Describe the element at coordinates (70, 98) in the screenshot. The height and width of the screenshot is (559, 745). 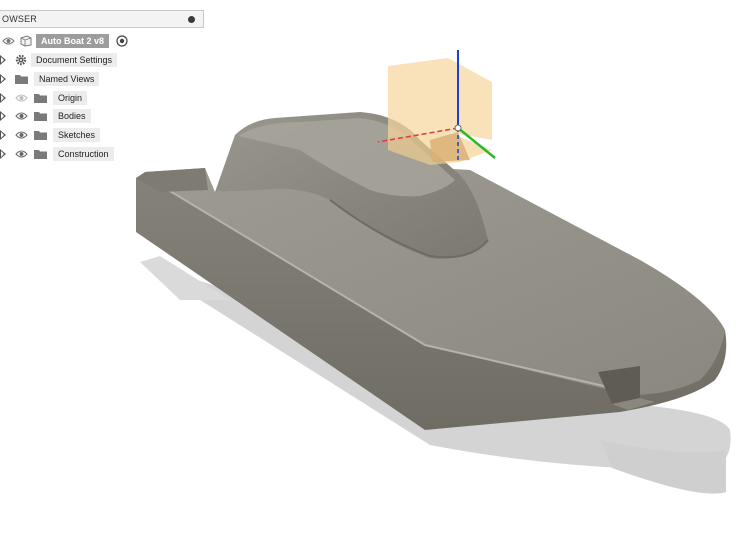
I see `browser-item-label: Origin` at that location.